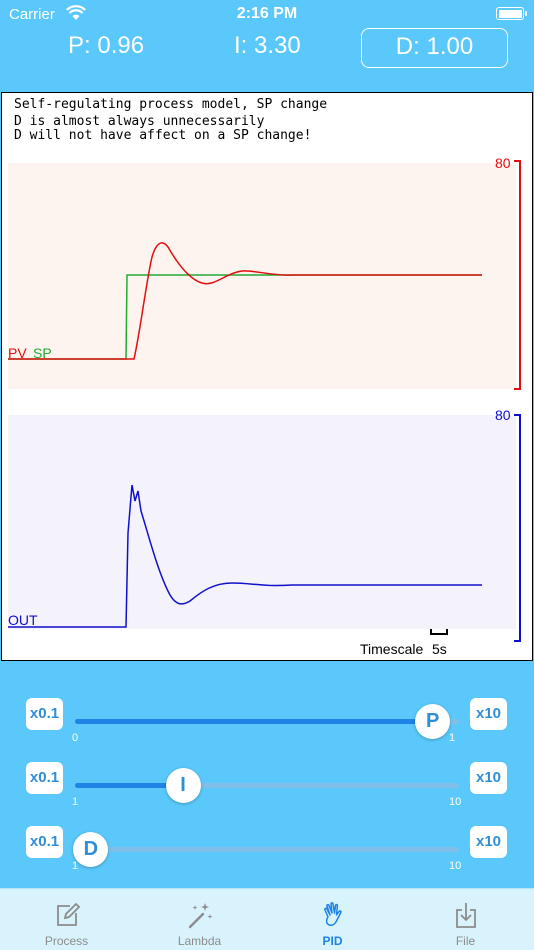  I want to click on p-slider-thumb: P, so click(433, 721).